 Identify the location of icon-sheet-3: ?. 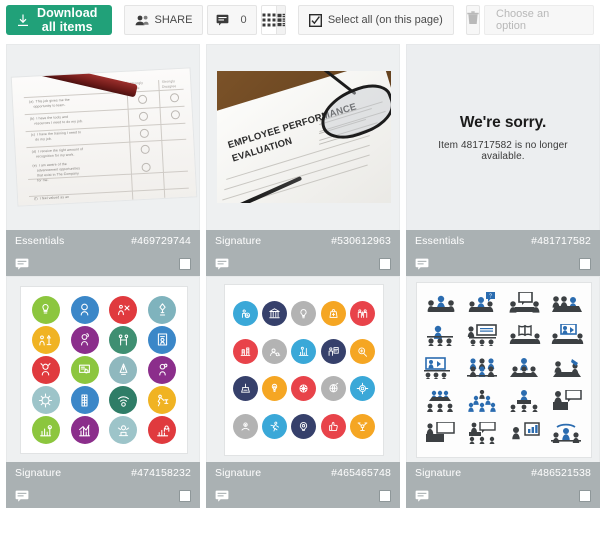
(504, 370).